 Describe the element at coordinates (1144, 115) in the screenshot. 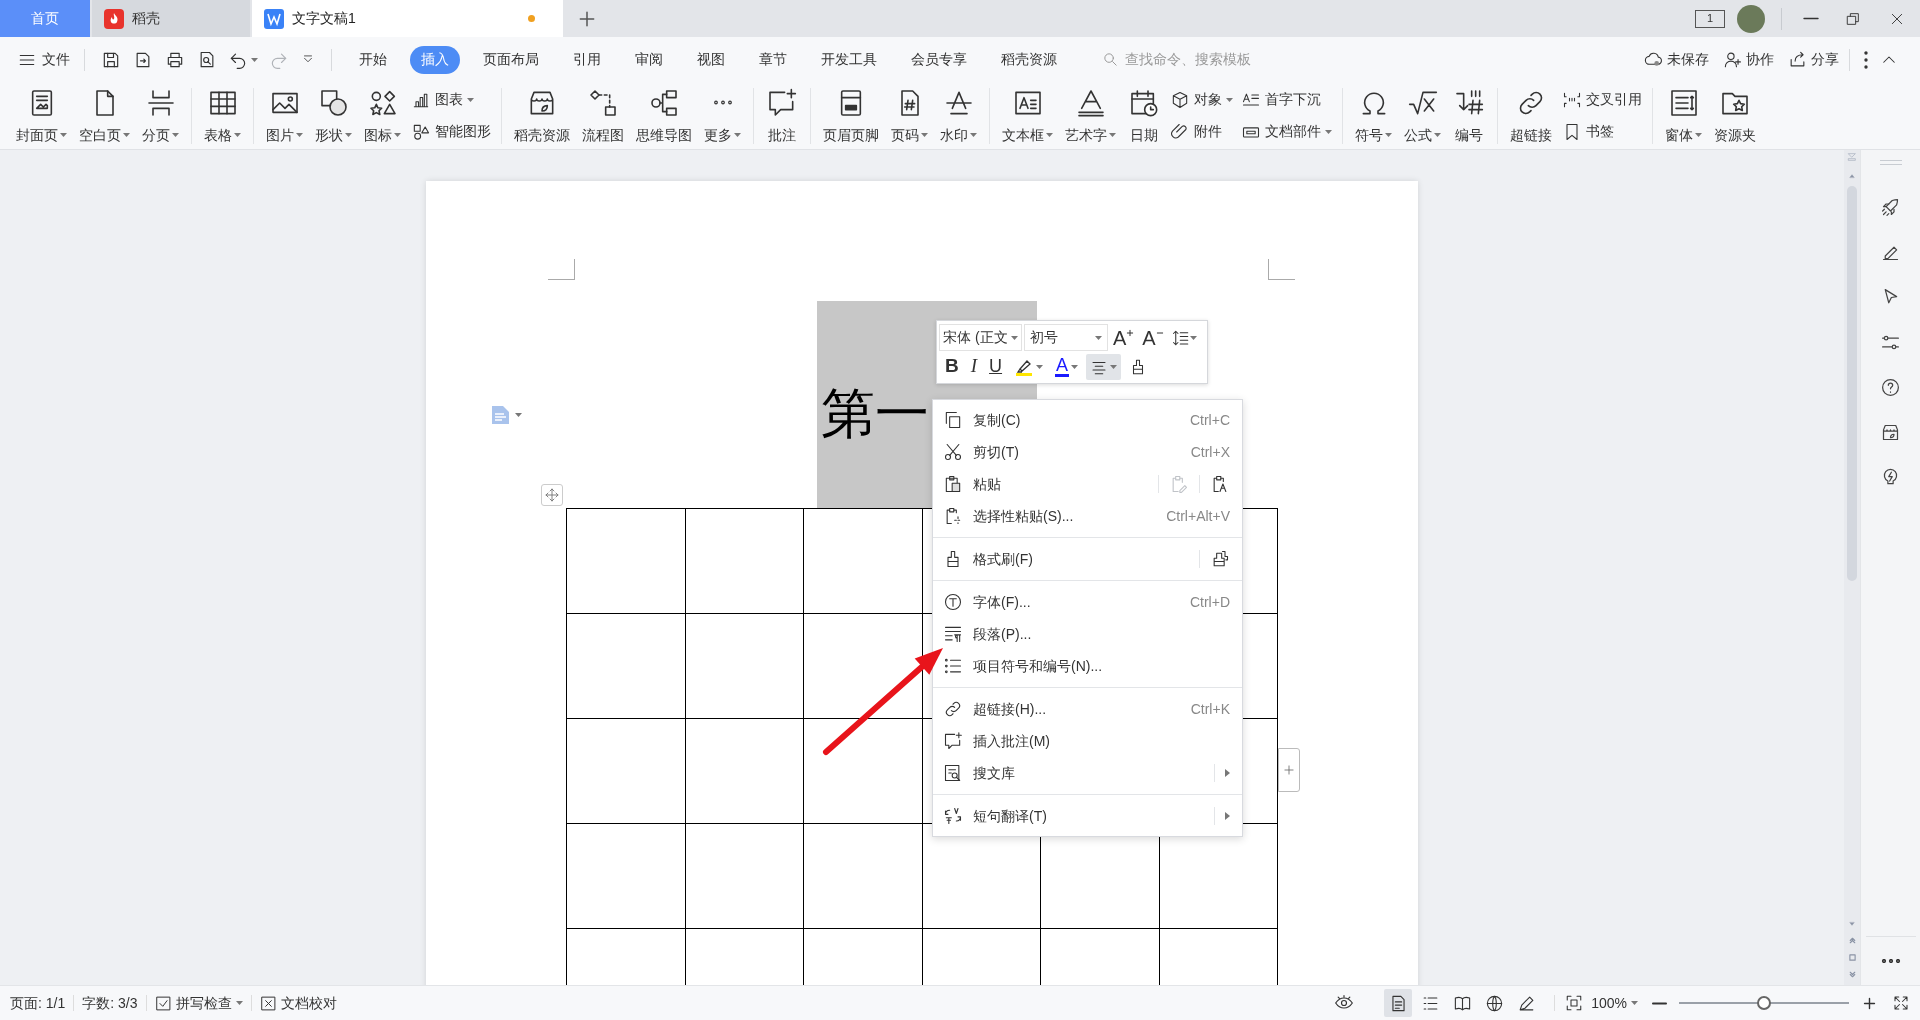

I see `ribbon-button: 日期` at that location.